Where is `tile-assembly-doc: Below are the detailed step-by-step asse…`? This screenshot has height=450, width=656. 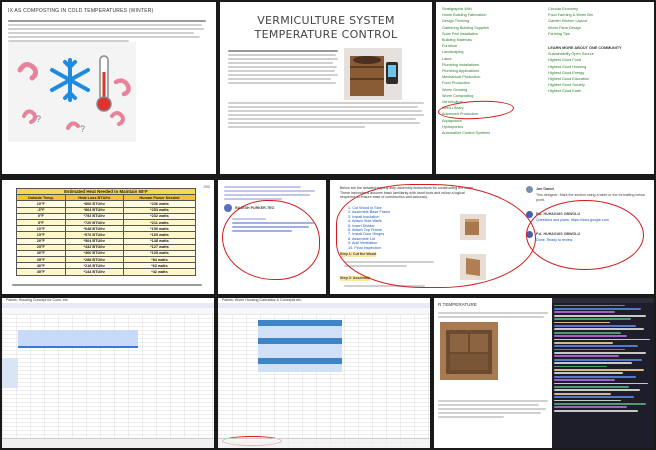
tile-assembly-doc: Below are the detailed step-by-step asse… is located at coordinates (492, 237).